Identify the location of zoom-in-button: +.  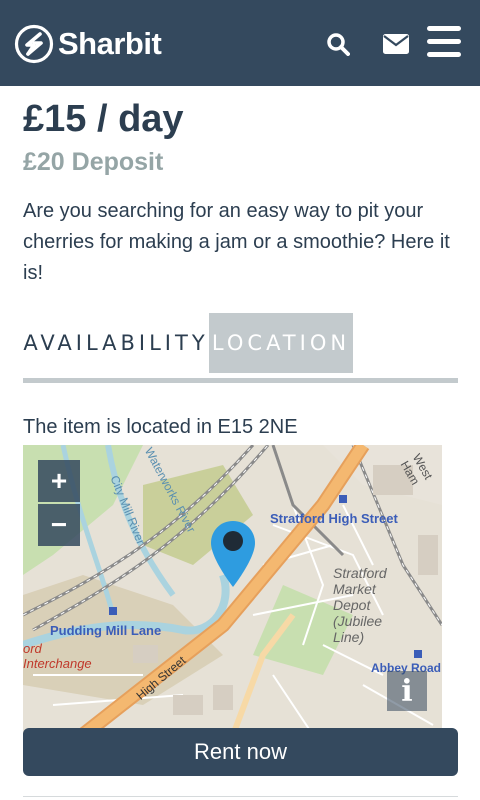
(59, 481).